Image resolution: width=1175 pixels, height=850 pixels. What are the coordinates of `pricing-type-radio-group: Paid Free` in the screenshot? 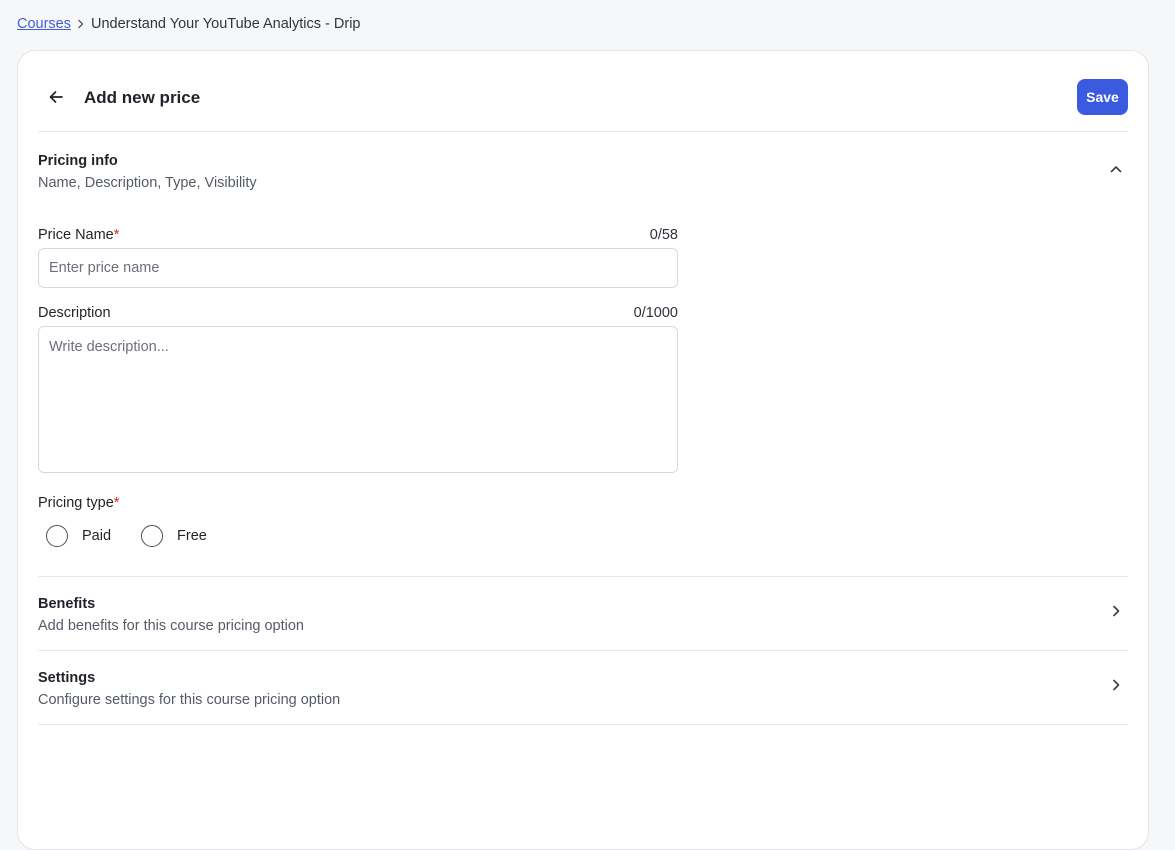 It's located at (141, 536).